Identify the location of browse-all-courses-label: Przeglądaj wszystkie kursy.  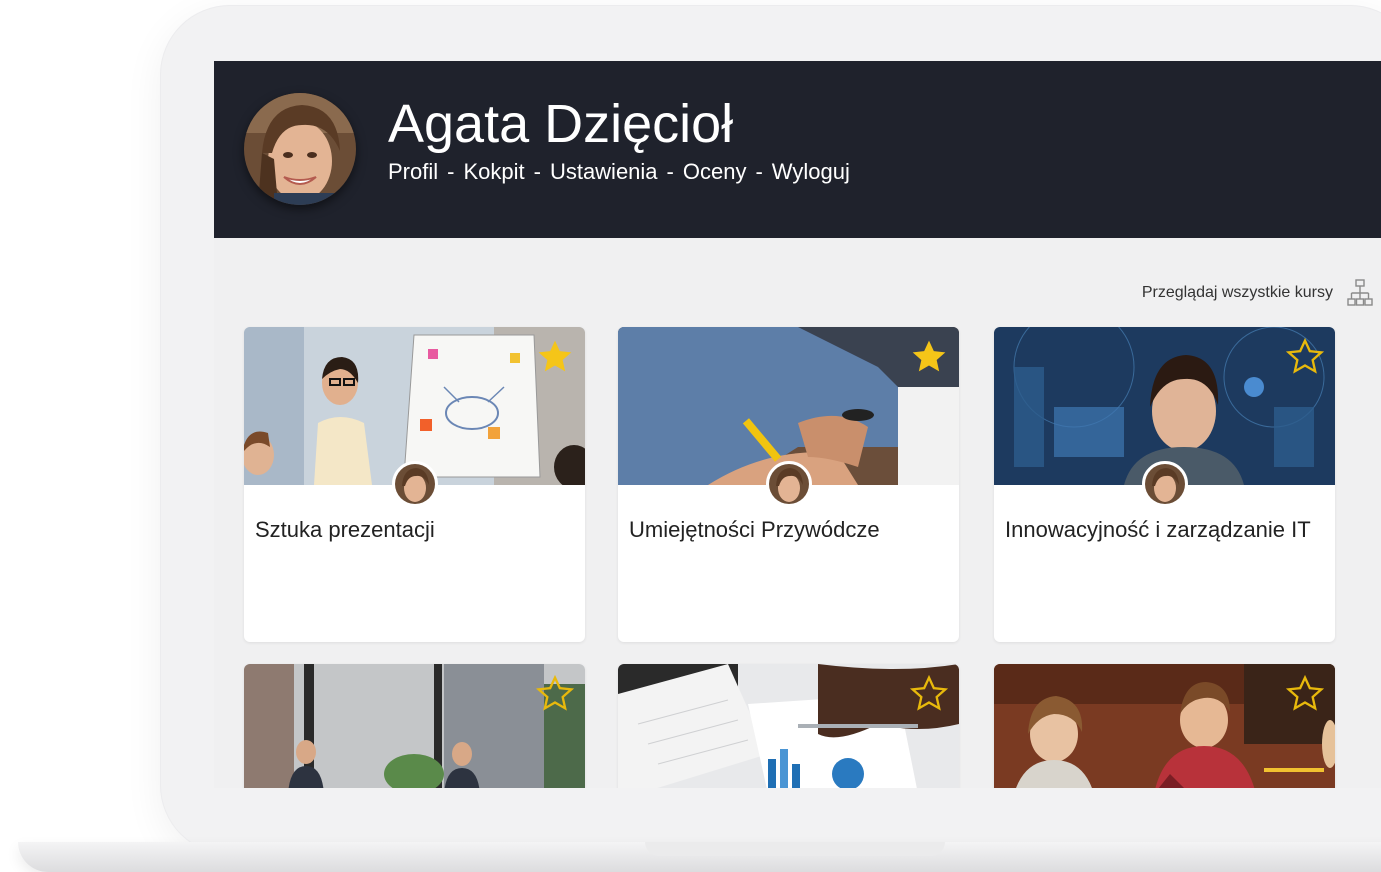
(1237, 292).